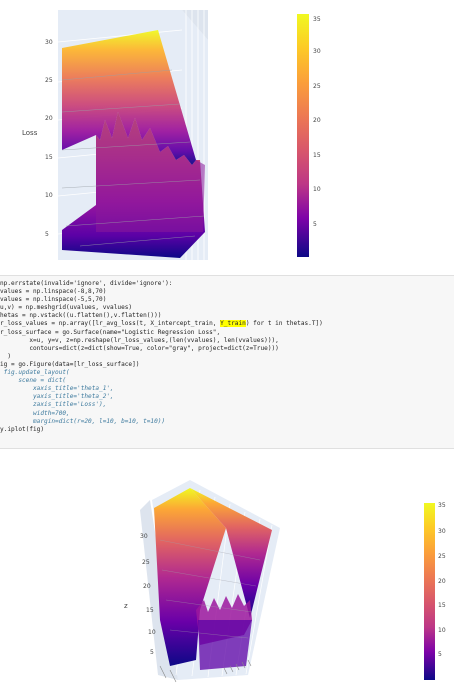  I want to click on z-axis-title: z, so click(126, 606).